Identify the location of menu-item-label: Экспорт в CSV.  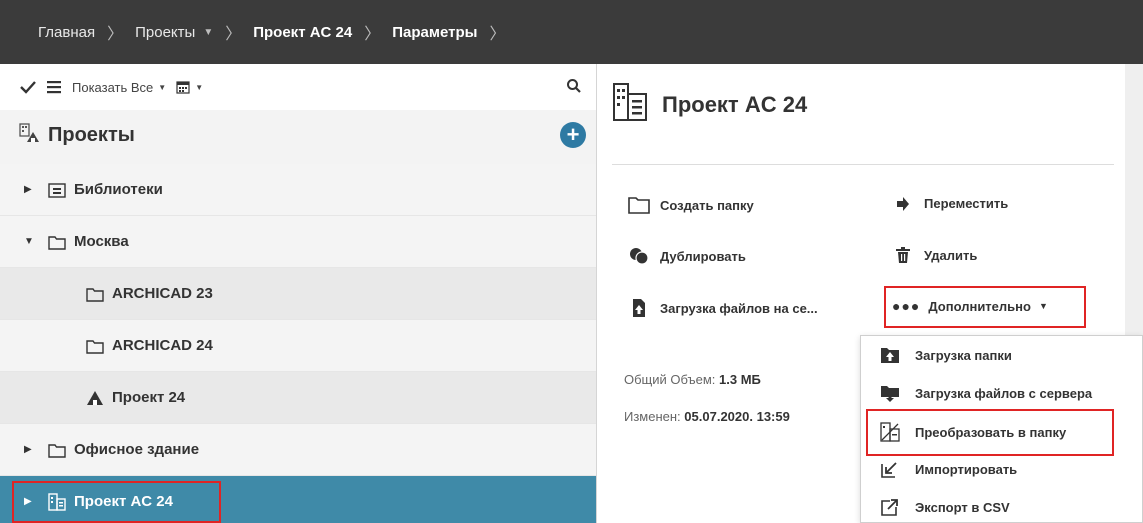
(962, 507).